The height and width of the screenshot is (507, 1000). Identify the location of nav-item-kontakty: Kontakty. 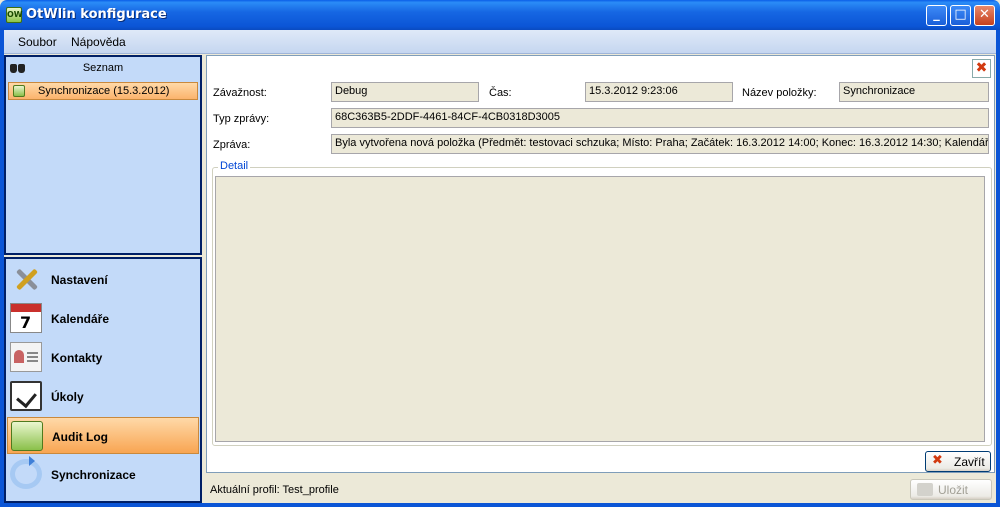
(103, 357).